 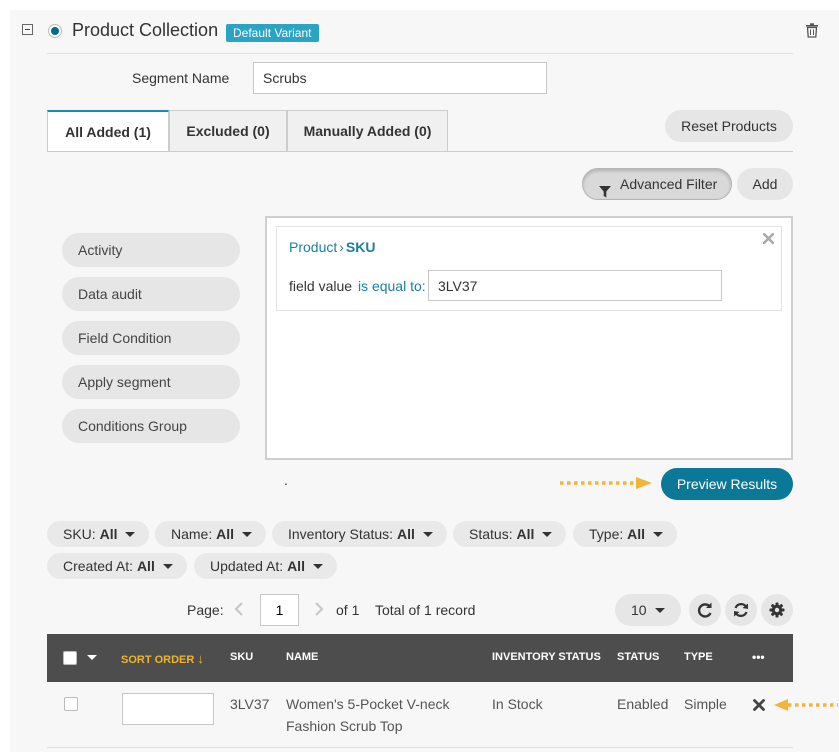 What do you see at coordinates (420, 53) in the screenshot?
I see `header-divider` at bounding box center [420, 53].